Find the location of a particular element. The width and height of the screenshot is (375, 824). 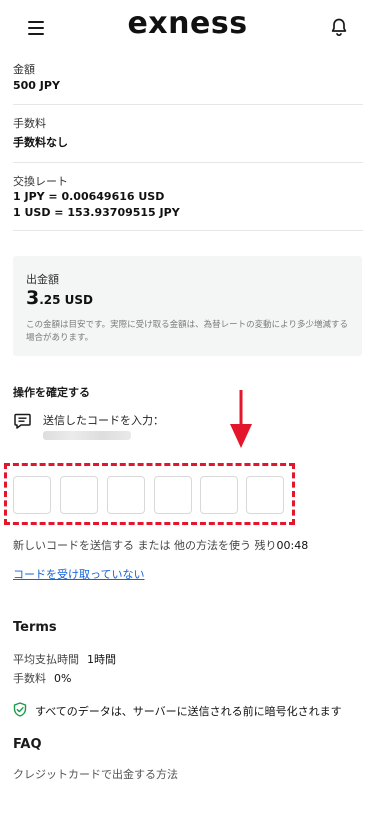

fee-label: 手数料 is located at coordinates (29, 123).